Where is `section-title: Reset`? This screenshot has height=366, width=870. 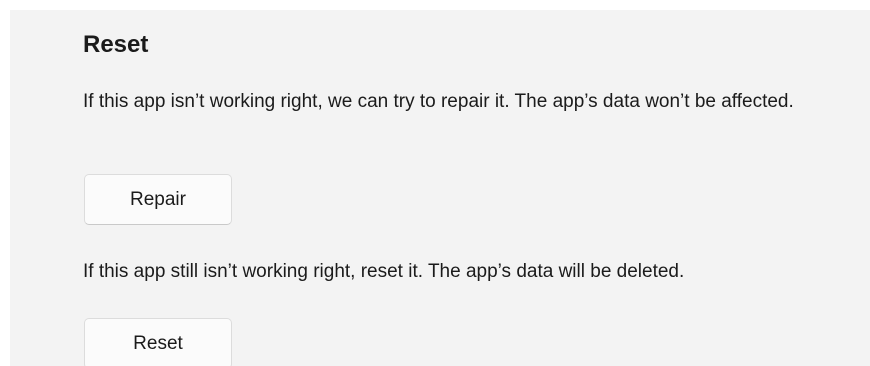 section-title: Reset is located at coordinates (116, 44).